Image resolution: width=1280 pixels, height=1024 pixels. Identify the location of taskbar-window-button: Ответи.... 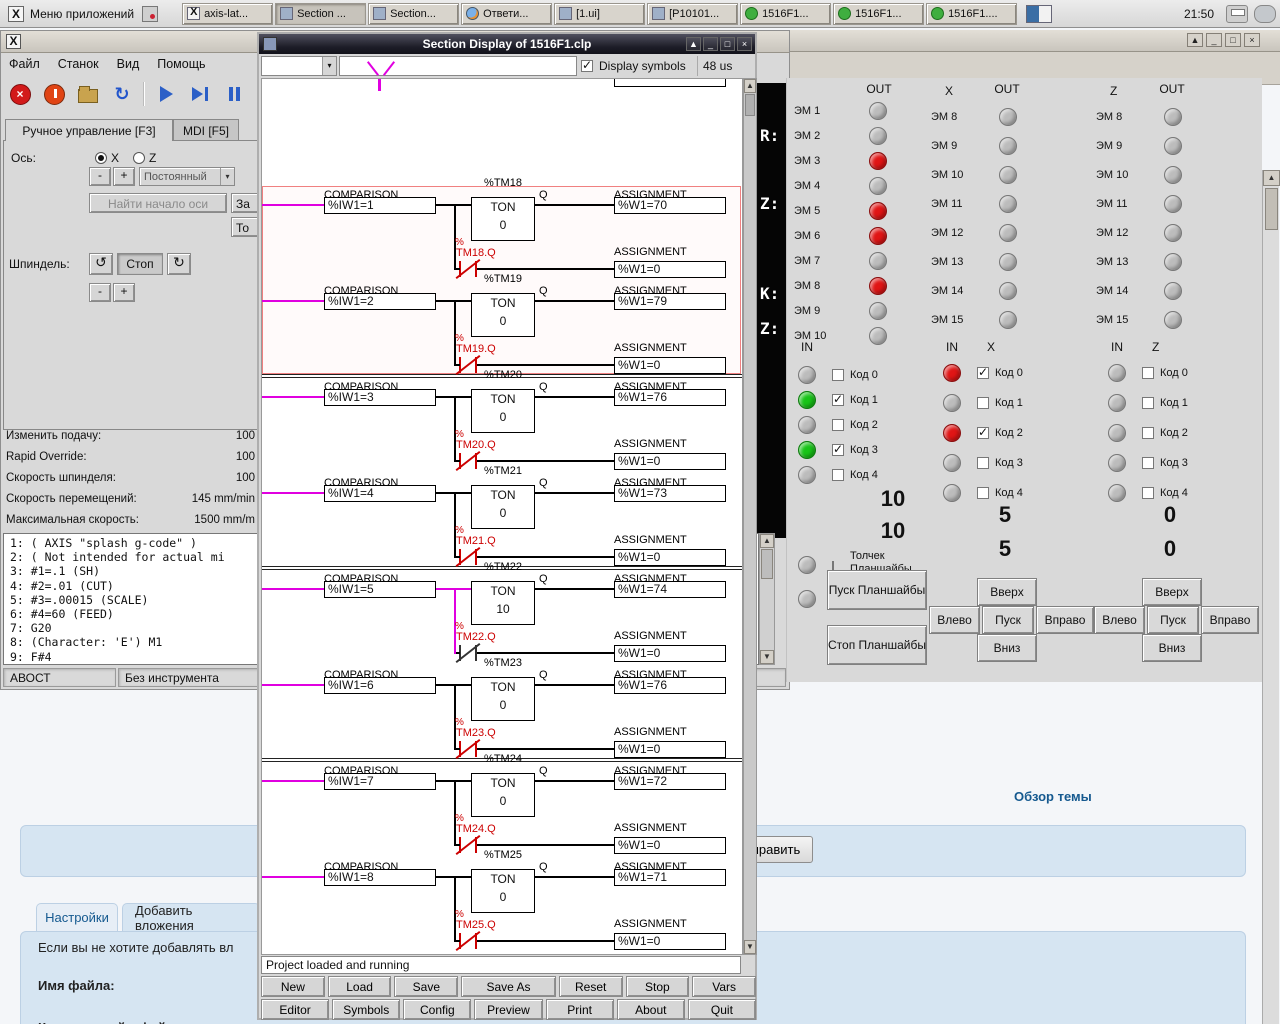
(507, 13).